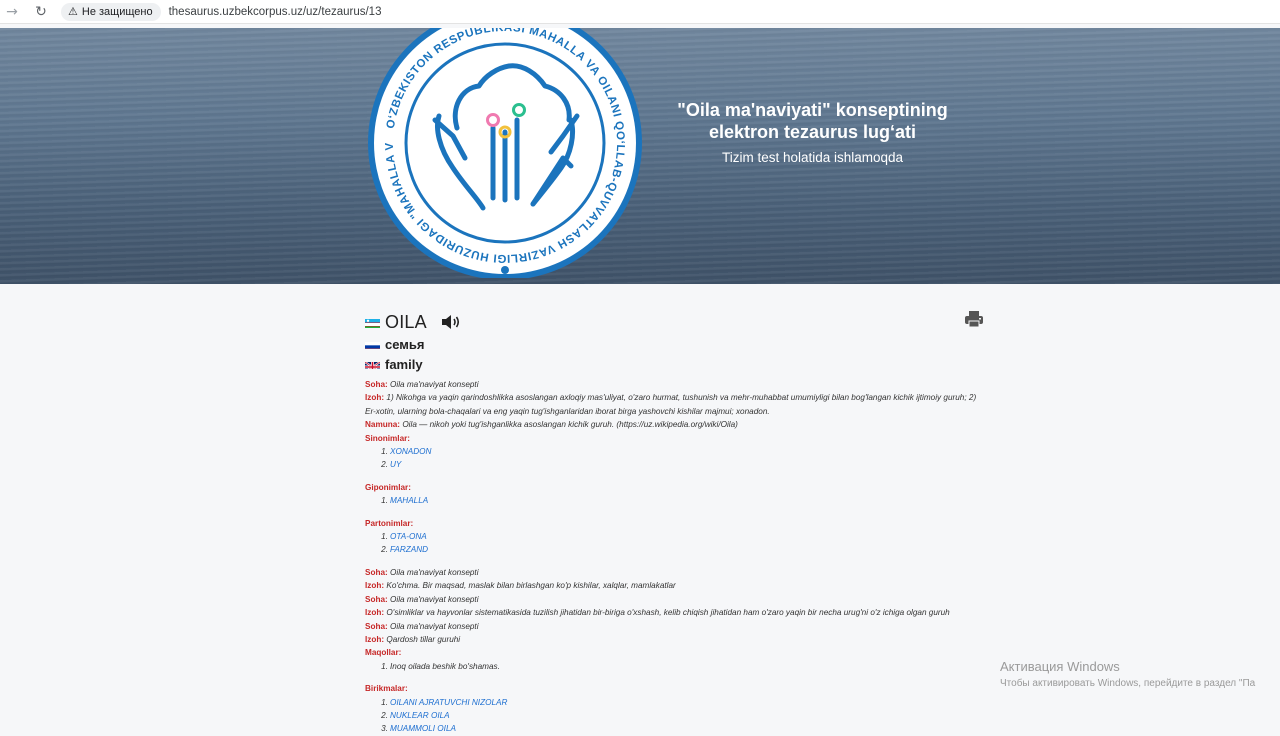 The image size is (1280, 736). I want to click on address-bar: thesaurus.uzbekcorpus.uz/uz/tezaurus/13, so click(275, 12).